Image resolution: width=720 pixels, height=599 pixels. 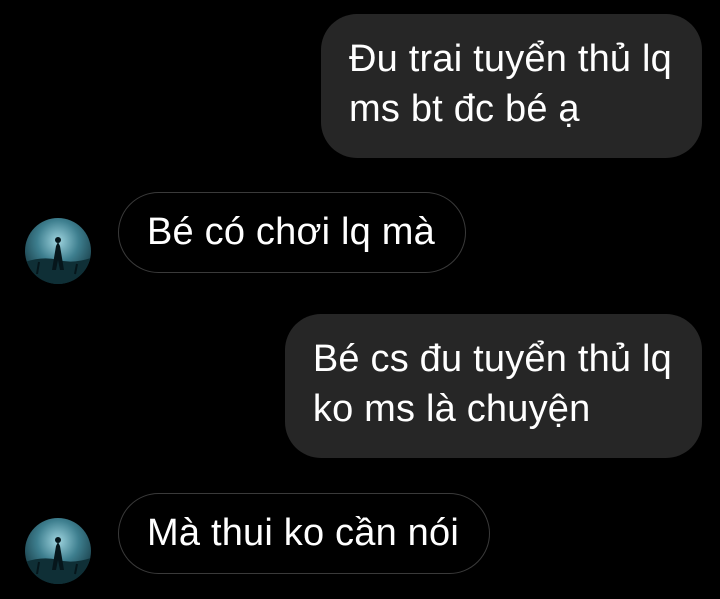 I want to click on message-text-line: Mà thui ko cần nói, so click(x=303, y=533).